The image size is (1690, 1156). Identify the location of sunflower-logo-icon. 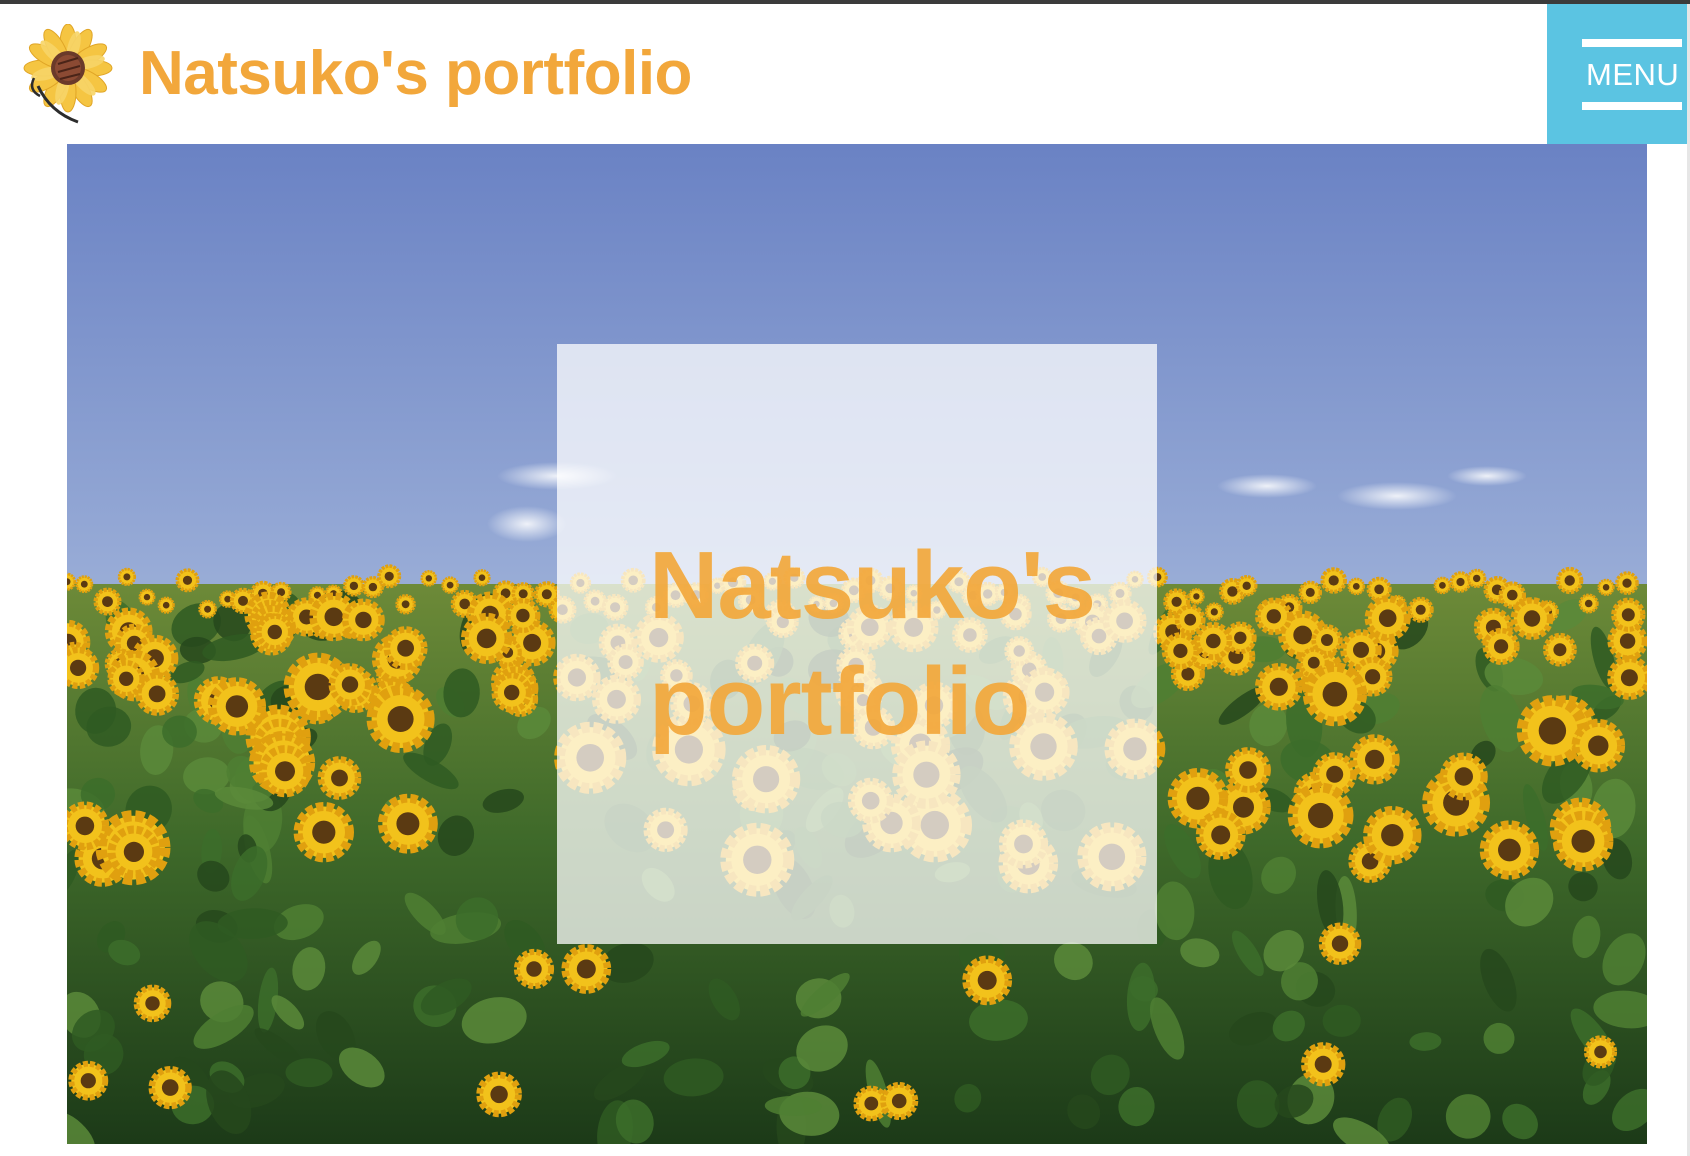
(69, 75).